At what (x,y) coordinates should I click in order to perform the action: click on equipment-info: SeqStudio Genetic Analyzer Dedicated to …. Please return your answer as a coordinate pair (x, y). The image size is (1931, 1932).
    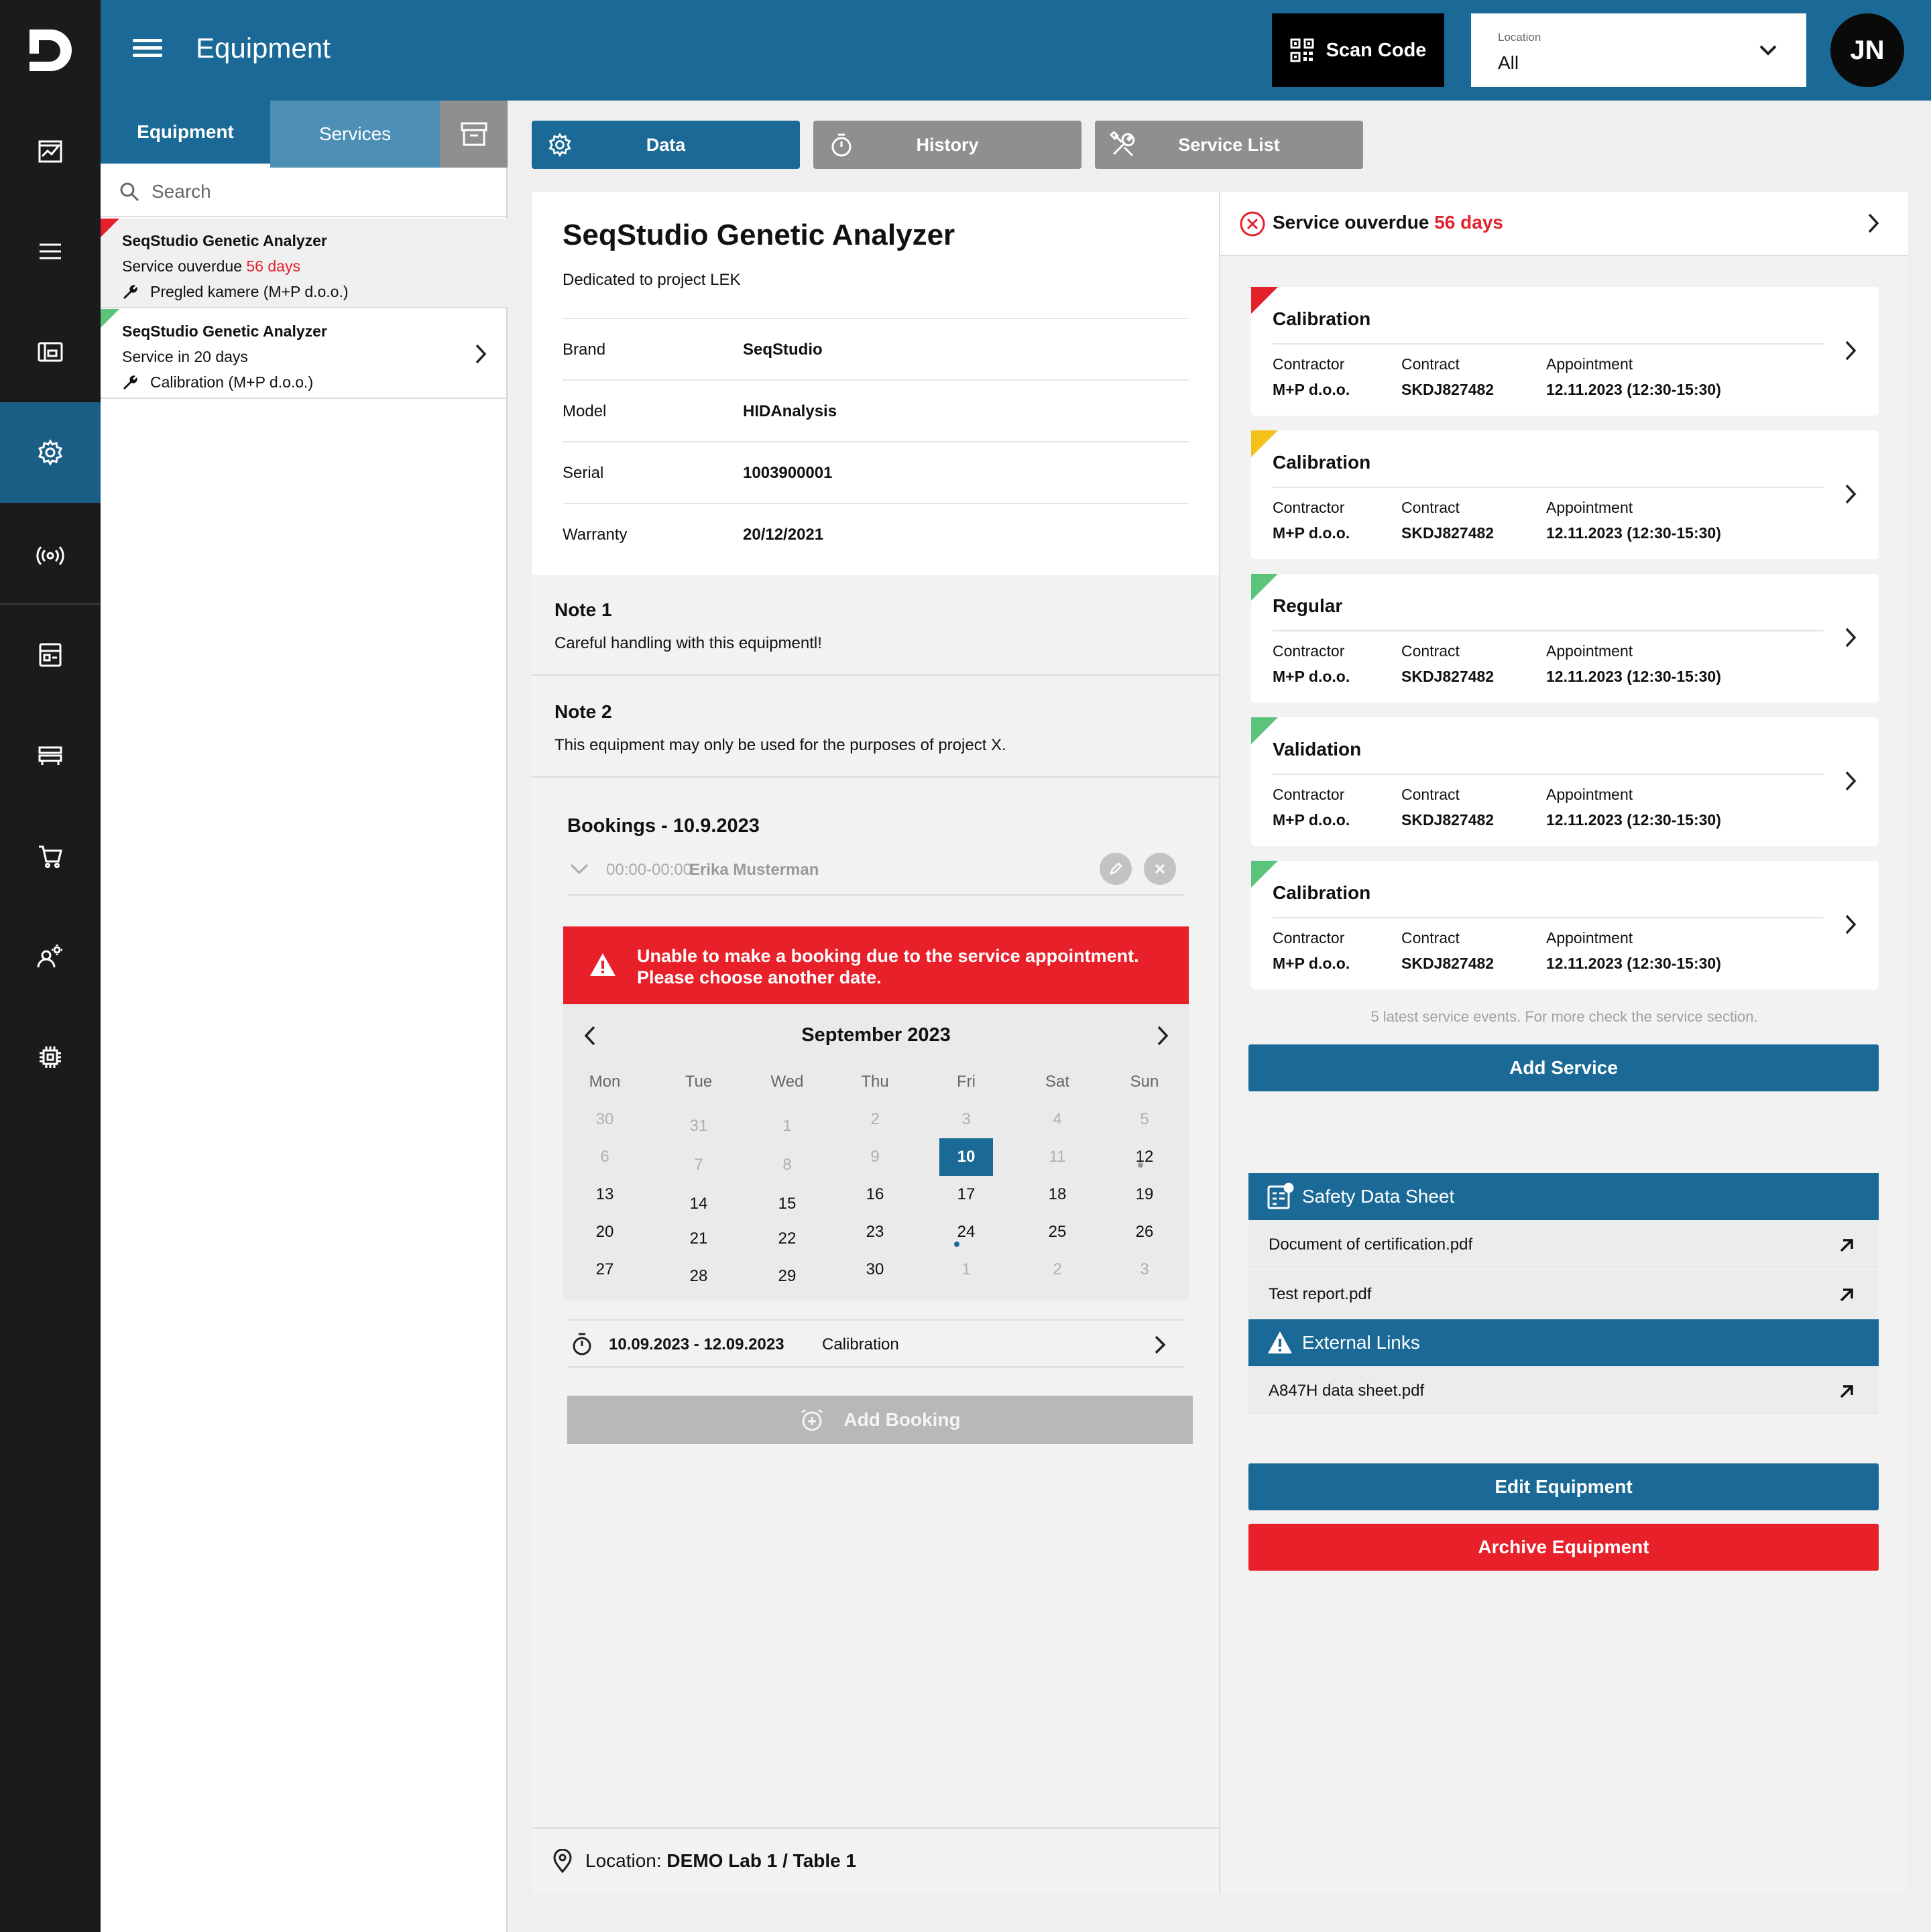
    Looking at the image, I should click on (875, 383).